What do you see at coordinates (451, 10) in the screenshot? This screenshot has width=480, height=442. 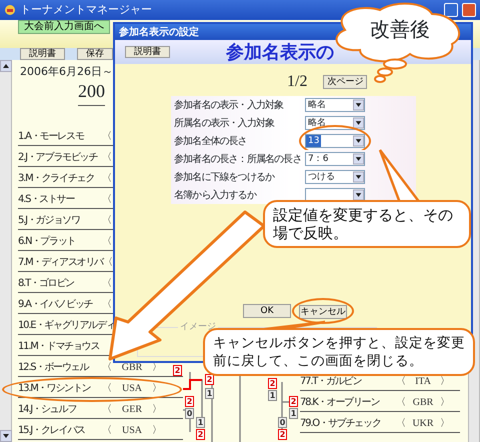 I see `maximize-icon` at bounding box center [451, 10].